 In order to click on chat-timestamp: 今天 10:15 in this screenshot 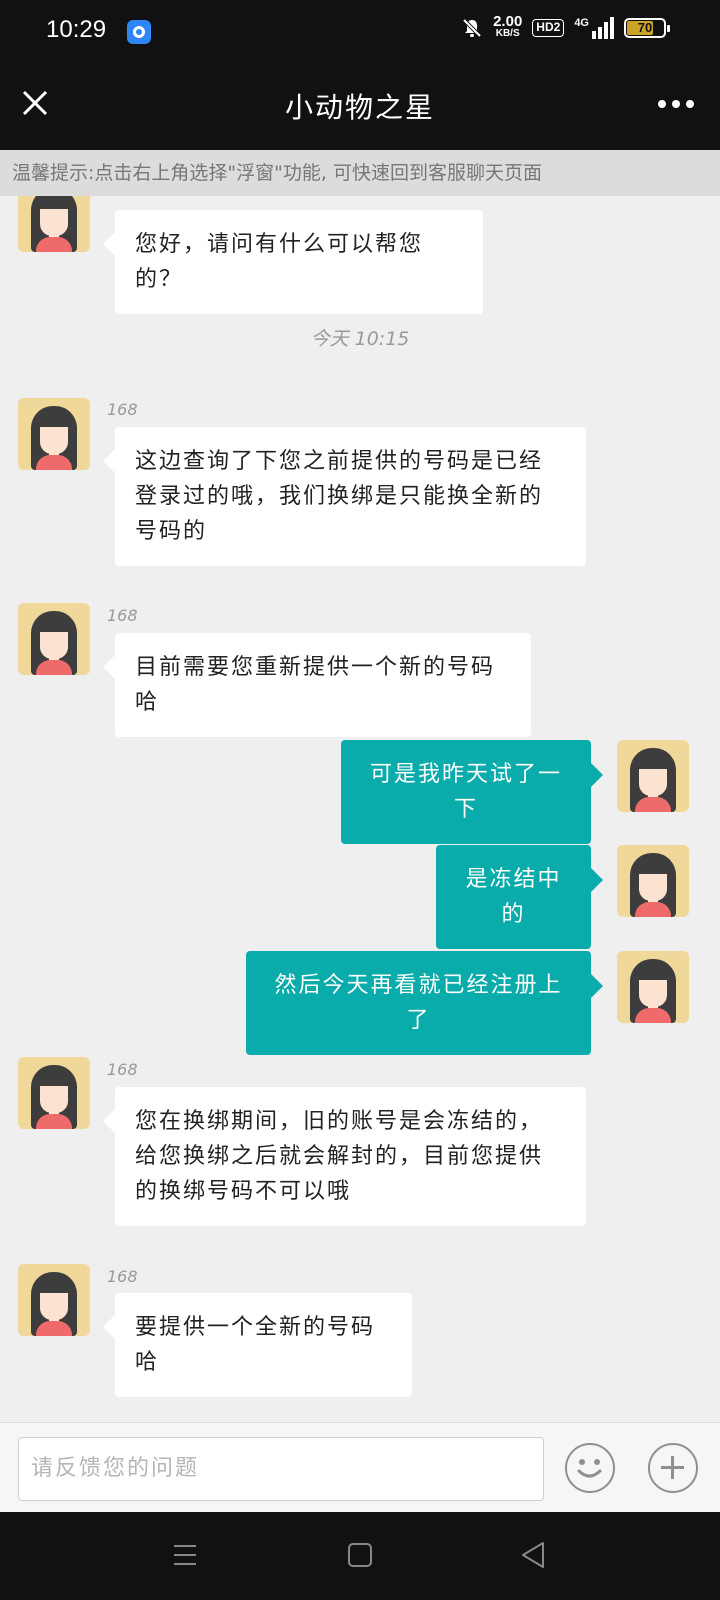, I will do `click(360, 339)`.